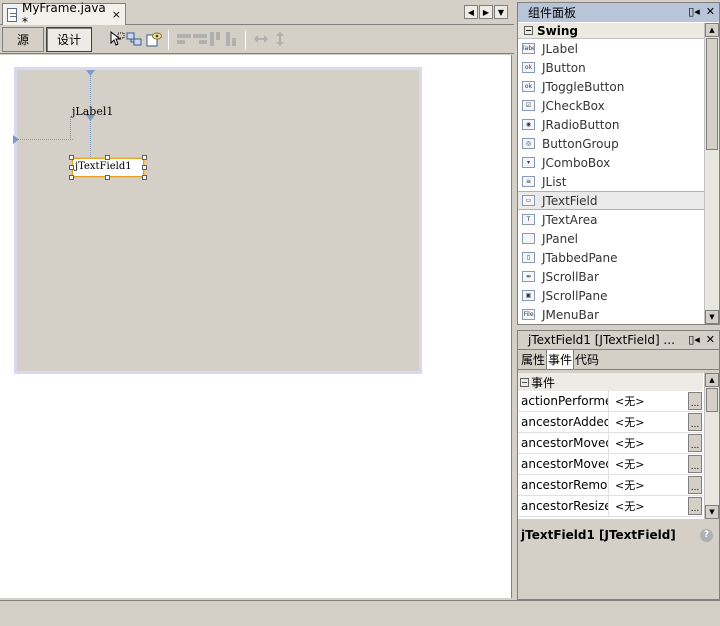 This screenshot has width=720, height=626. I want to click on palette-item-jcombobox: ▾ JComboBox, so click(611, 162).